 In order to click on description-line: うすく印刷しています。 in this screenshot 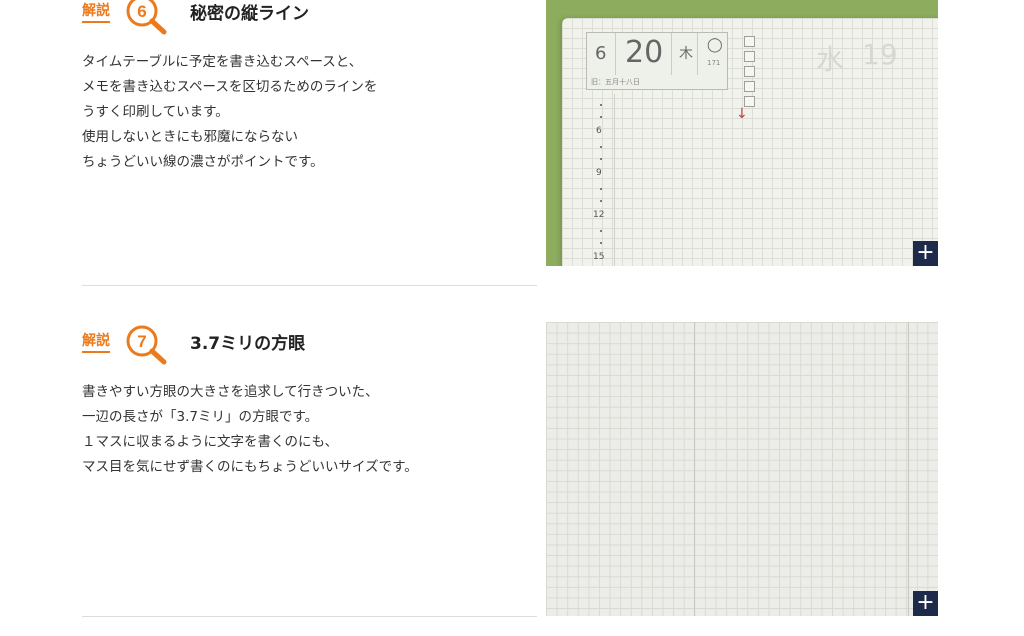, I will do `click(155, 112)`.